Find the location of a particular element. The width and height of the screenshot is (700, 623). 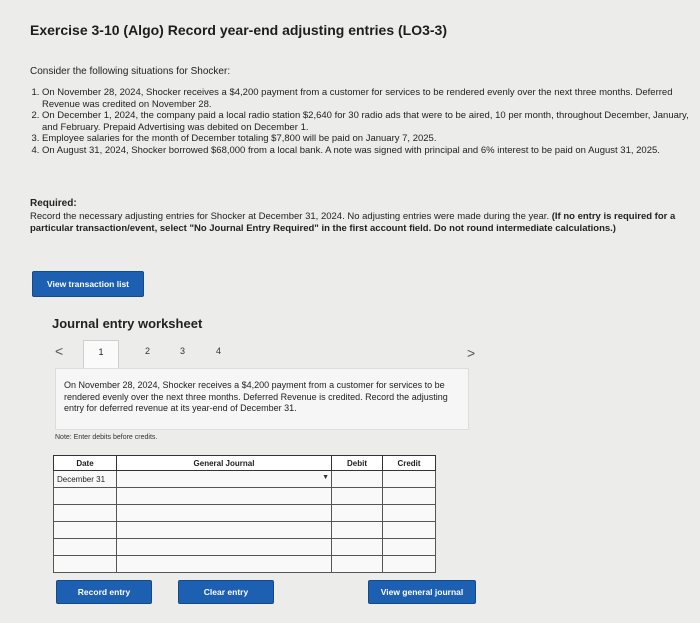

entry-note: Note: Enter debits before credits. is located at coordinates (106, 437).